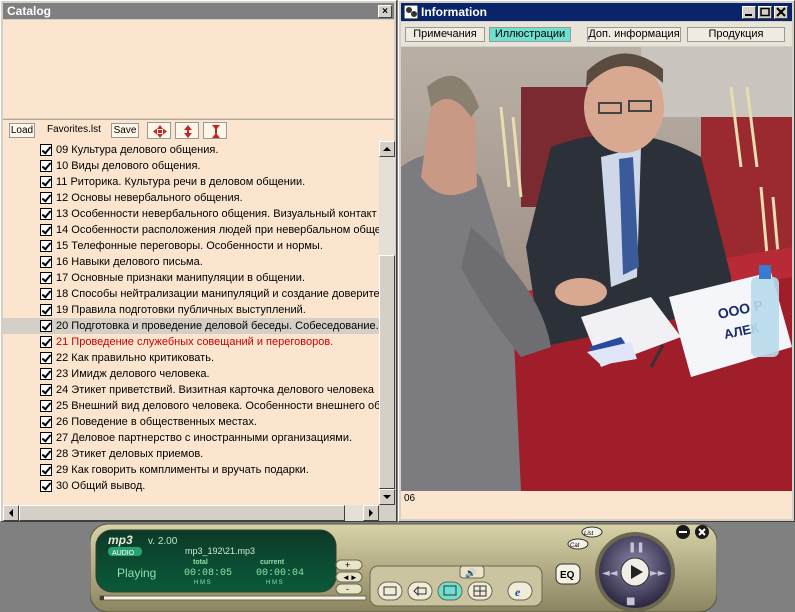 This screenshot has width=795, height=612. What do you see at coordinates (445, 34) in the screenshot?
I see `tab-notes: Примечания` at bounding box center [445, 34].